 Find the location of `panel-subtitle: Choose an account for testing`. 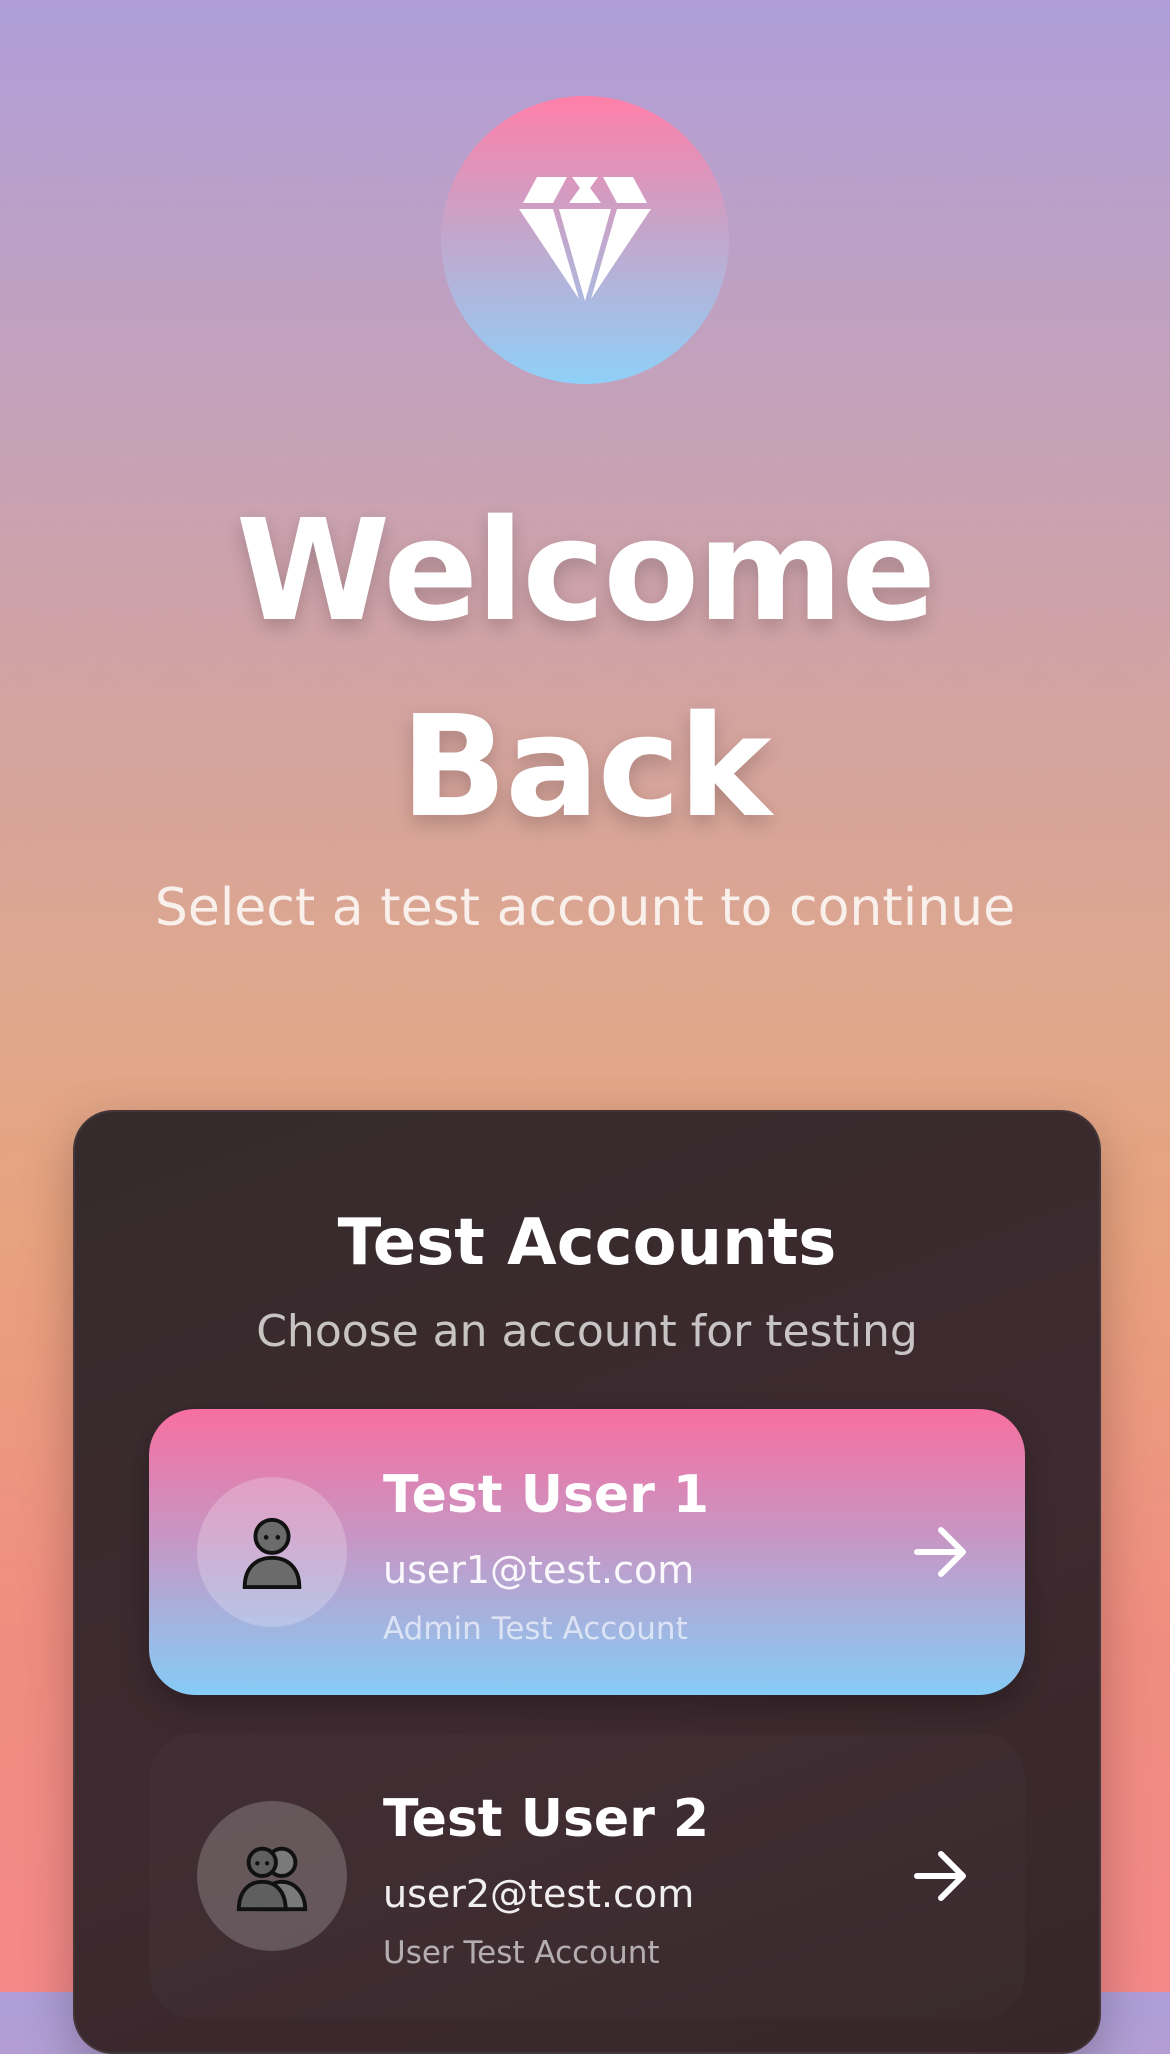

panel-subtitle: Choose an account for testing is located at coordinates (587, 1331).